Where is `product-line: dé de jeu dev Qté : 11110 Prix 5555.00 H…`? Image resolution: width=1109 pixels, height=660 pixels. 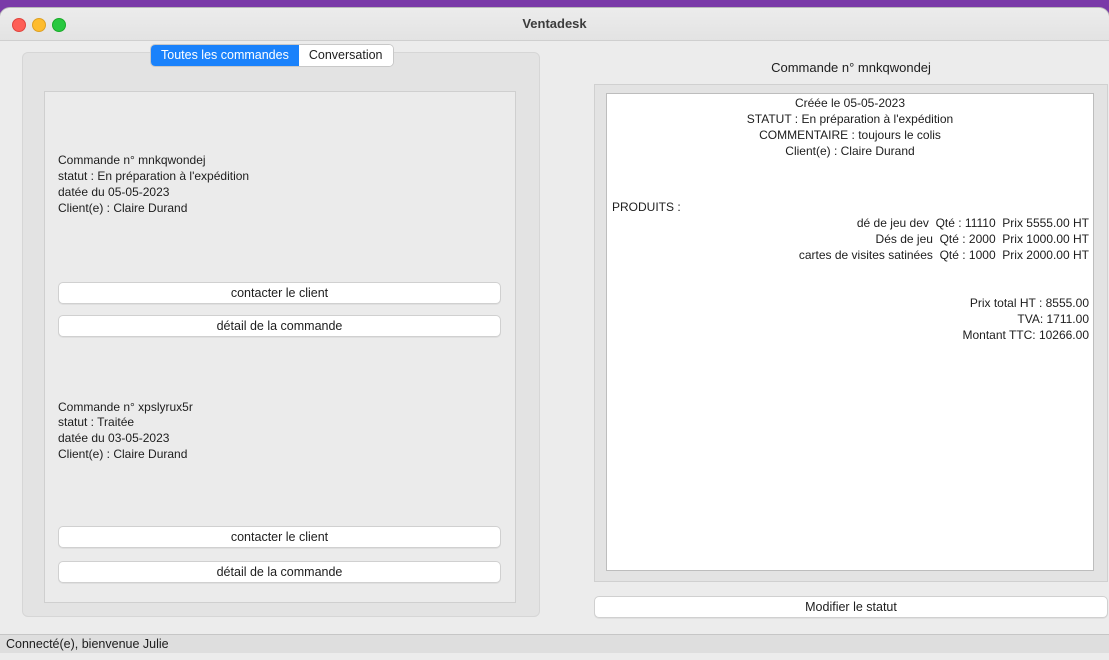 product-line: dé de jeu dev Qté : 11110 Prix 5555.00 H… is located at coordinates (972, 223).